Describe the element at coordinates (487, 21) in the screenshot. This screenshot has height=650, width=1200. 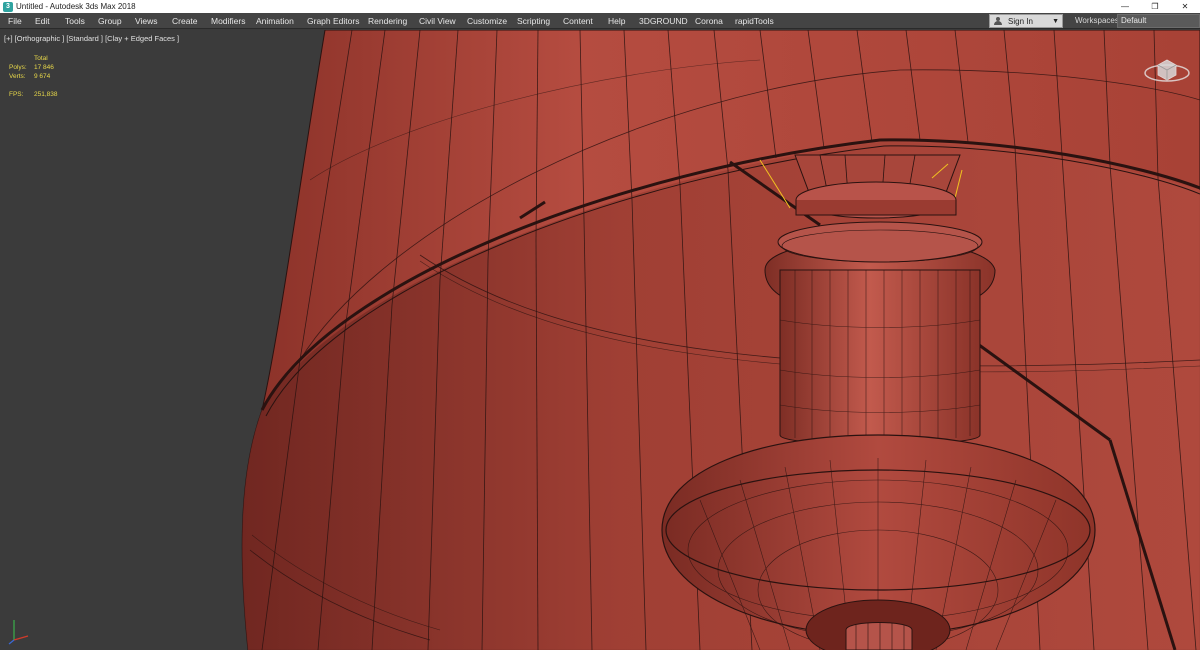
I see `menu-customize: Customize` at that location.